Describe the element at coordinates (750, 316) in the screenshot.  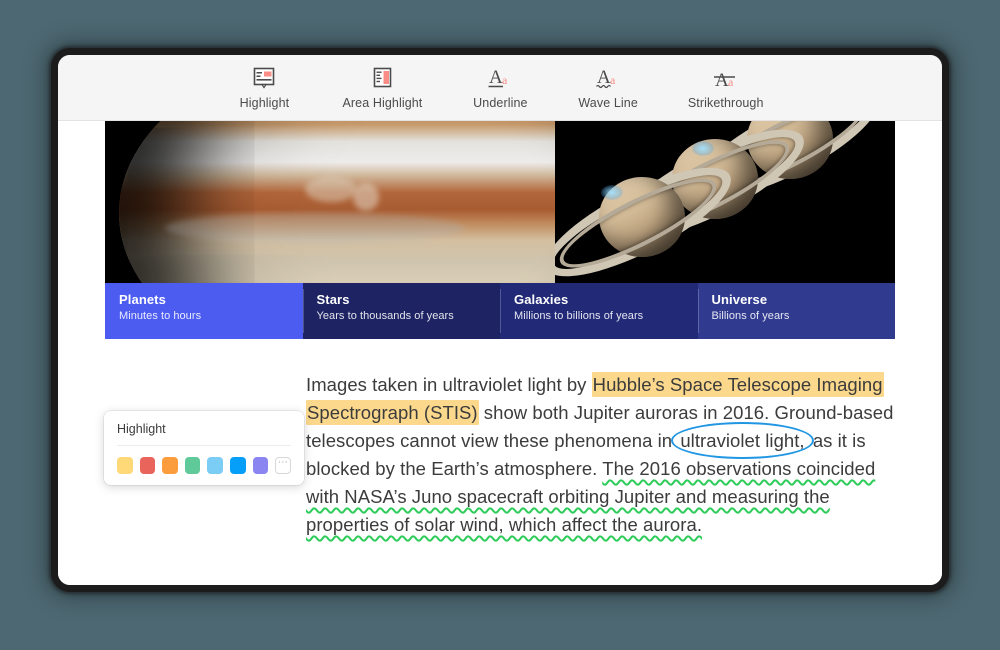
I see `banner-subtitle: Billions of years` at that location.